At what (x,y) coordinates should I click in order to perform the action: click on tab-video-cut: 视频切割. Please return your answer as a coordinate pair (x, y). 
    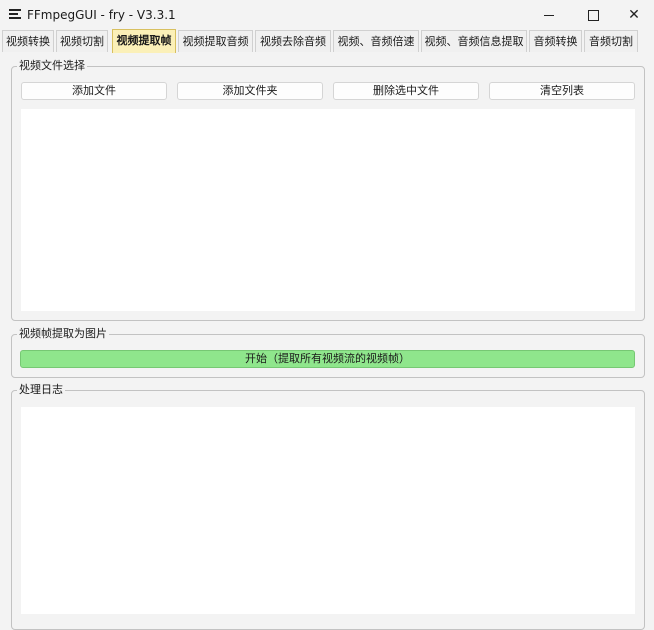
    Looking at the image, I should click on (82, 41).